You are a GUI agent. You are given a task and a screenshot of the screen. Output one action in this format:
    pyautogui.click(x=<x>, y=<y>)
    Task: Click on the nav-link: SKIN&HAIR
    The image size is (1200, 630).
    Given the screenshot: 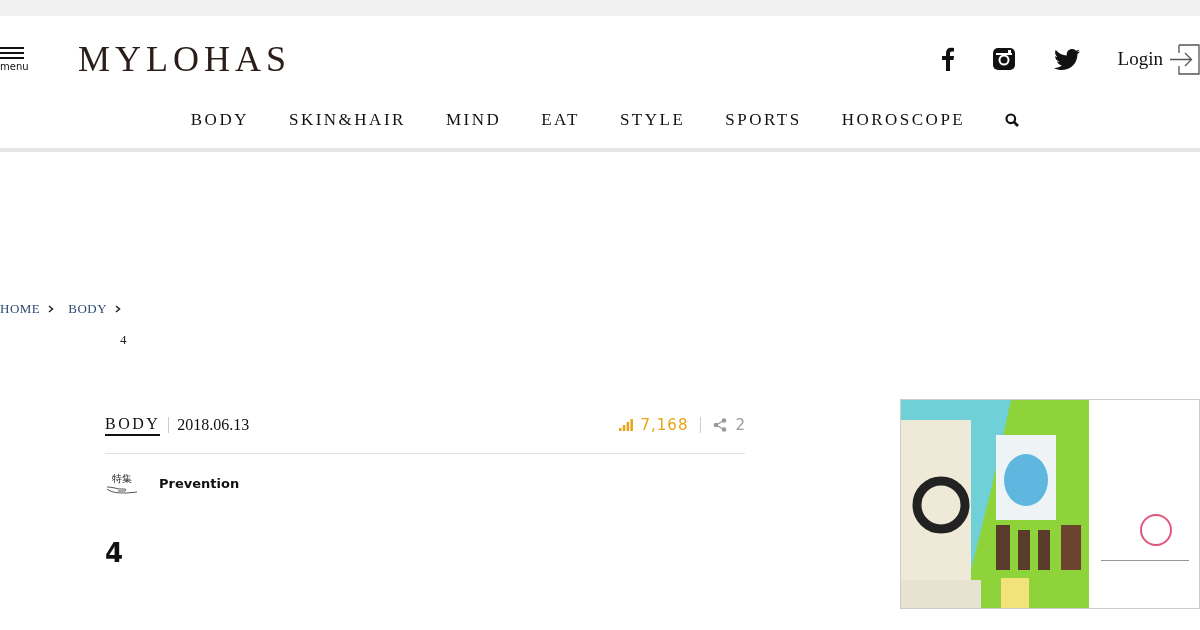 What is the action you would take?
    pyautogui.click(x=347, y=120)
    